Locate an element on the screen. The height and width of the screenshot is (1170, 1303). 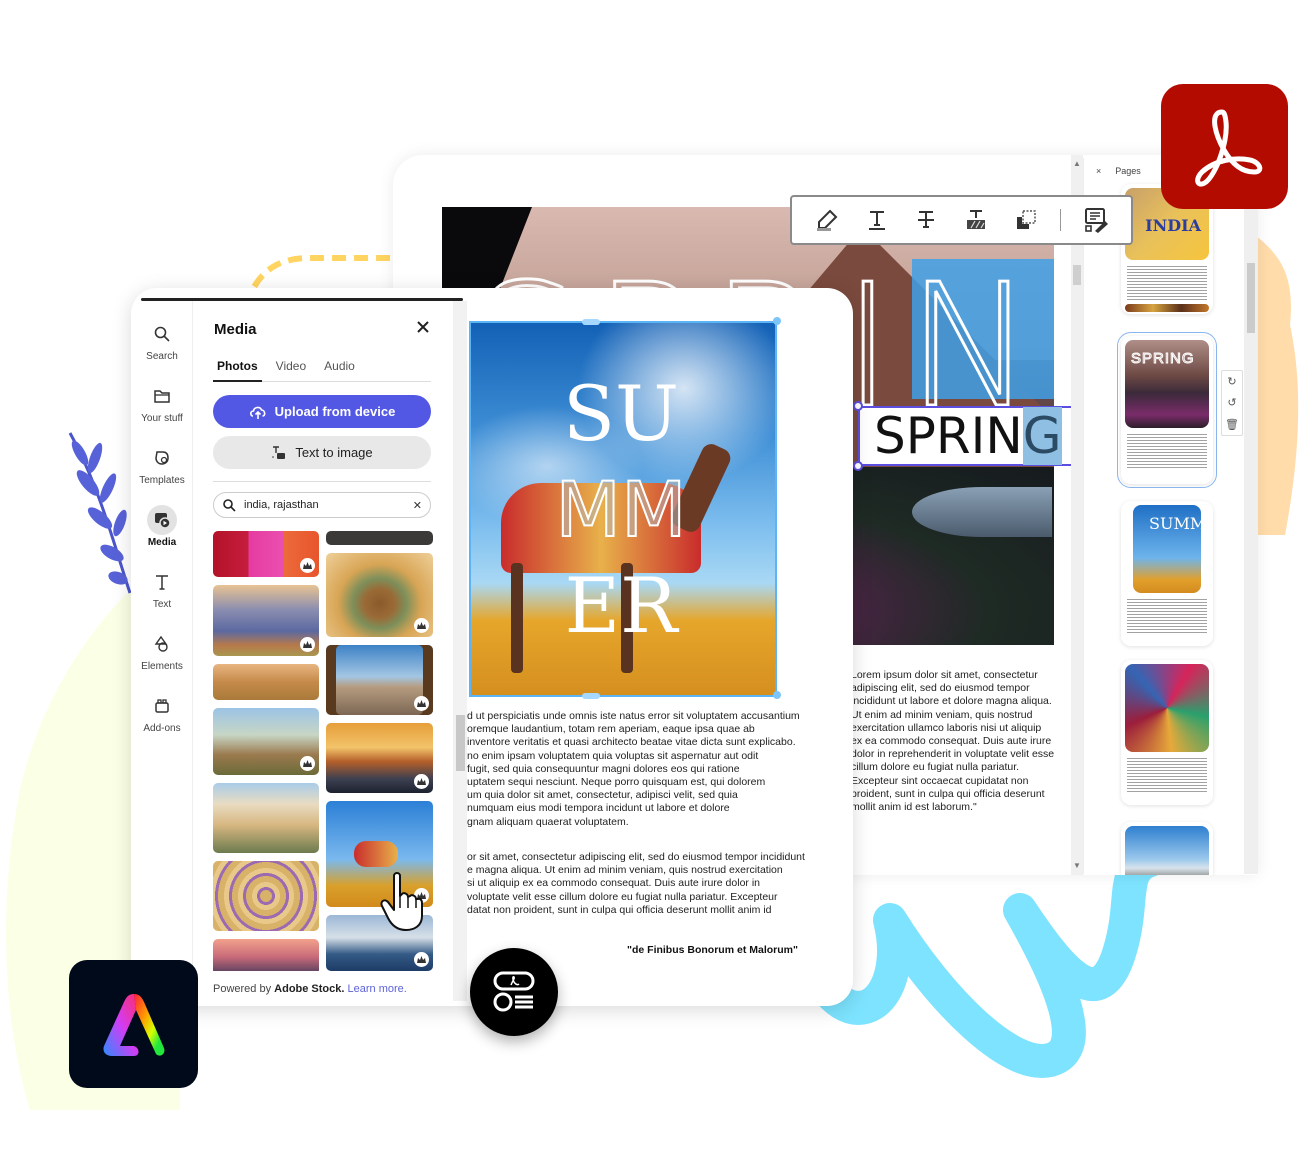
pages-scrollbar is located at coordinates (1251, 516).